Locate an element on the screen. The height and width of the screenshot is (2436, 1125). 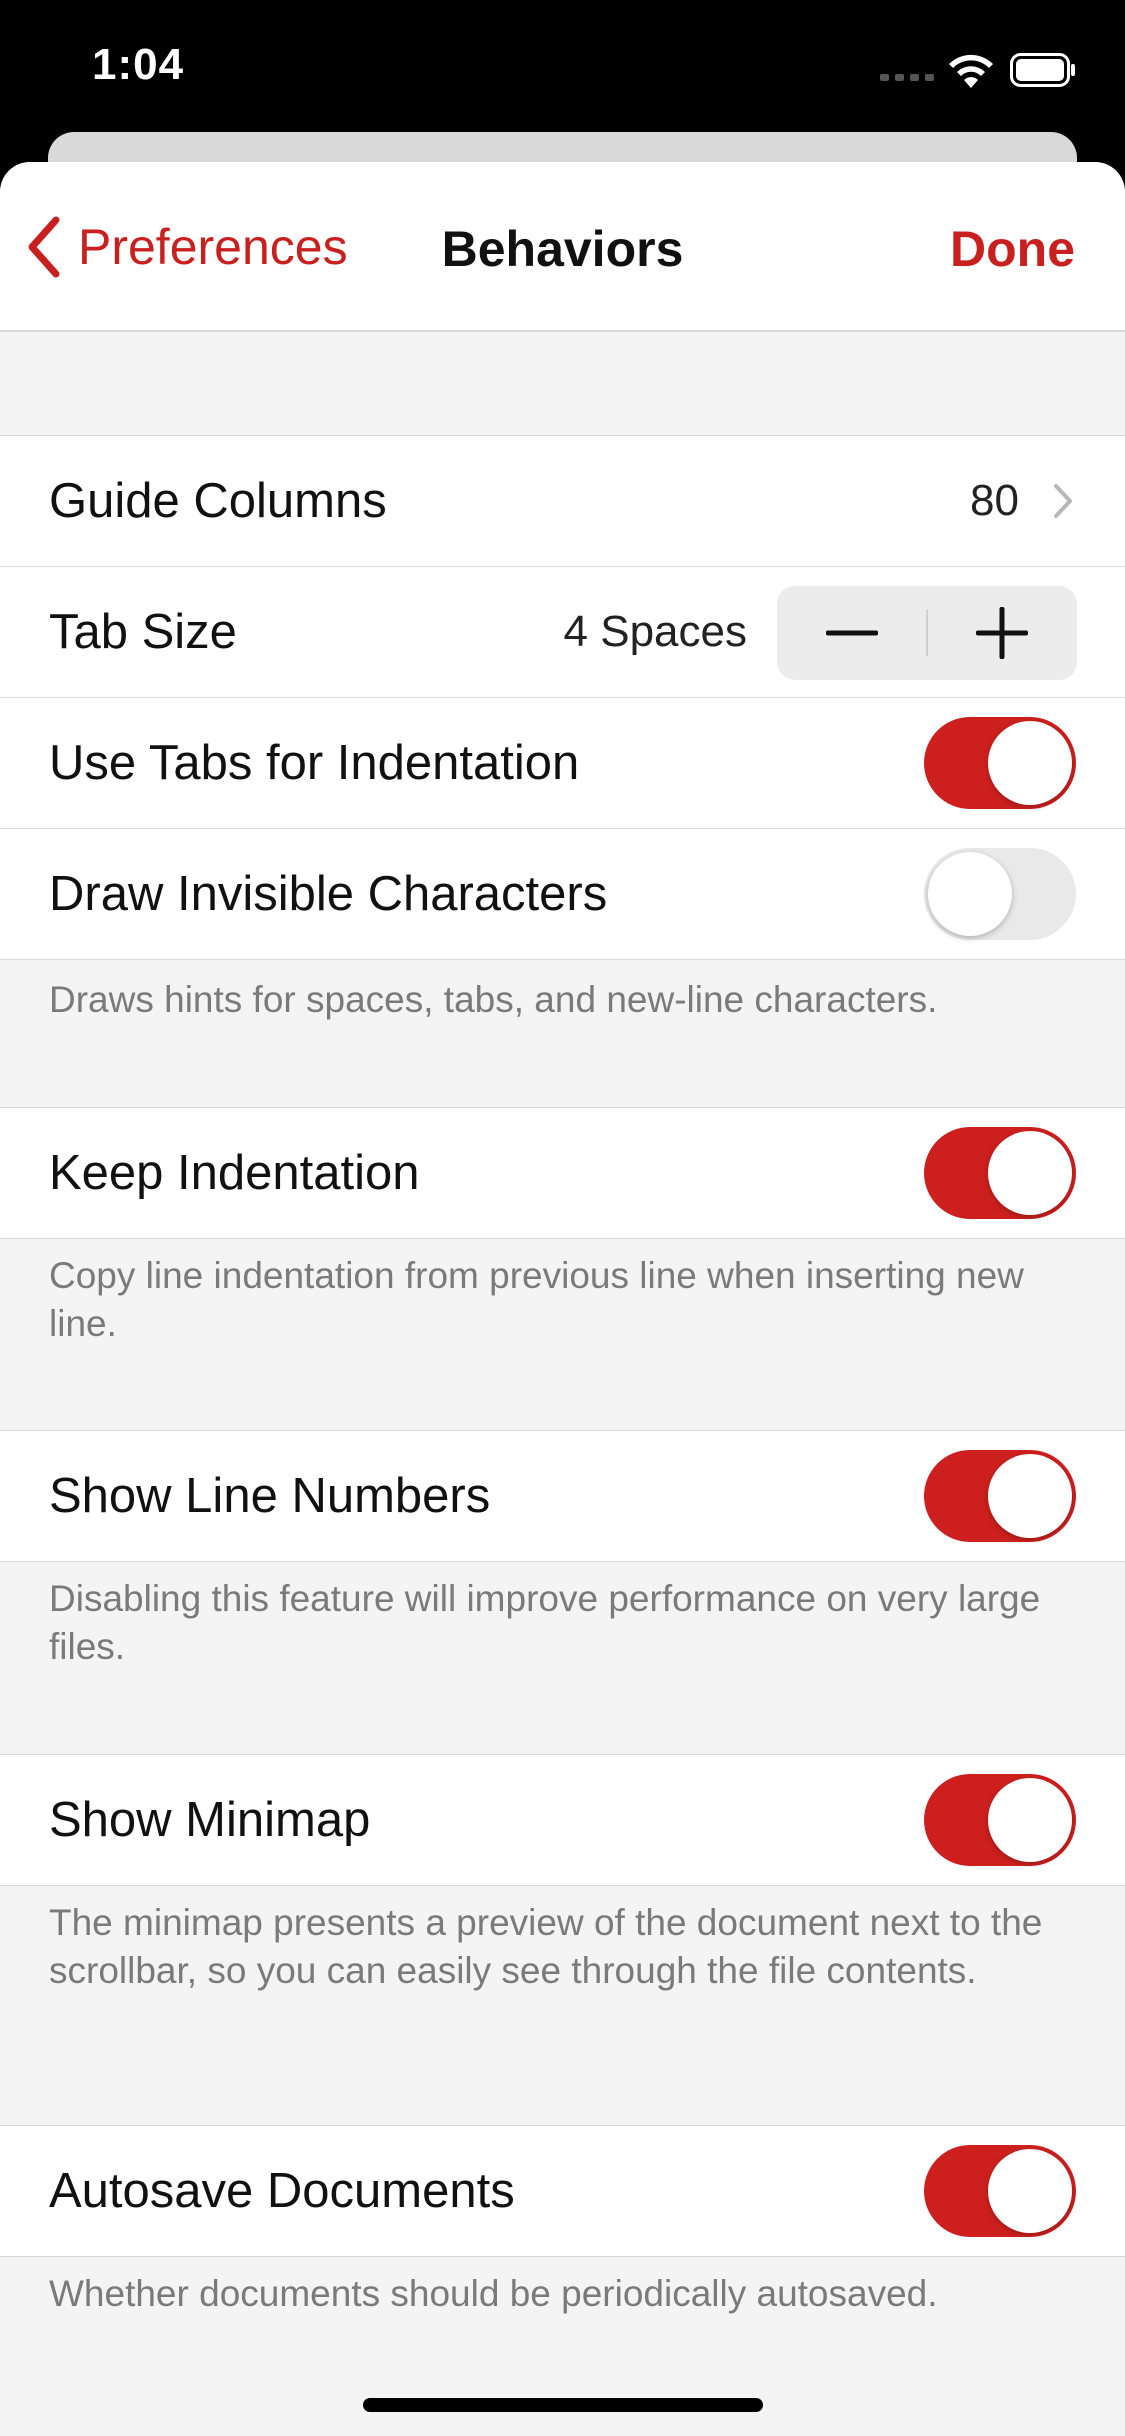
minus-icon is located at coordinates (852, 633).